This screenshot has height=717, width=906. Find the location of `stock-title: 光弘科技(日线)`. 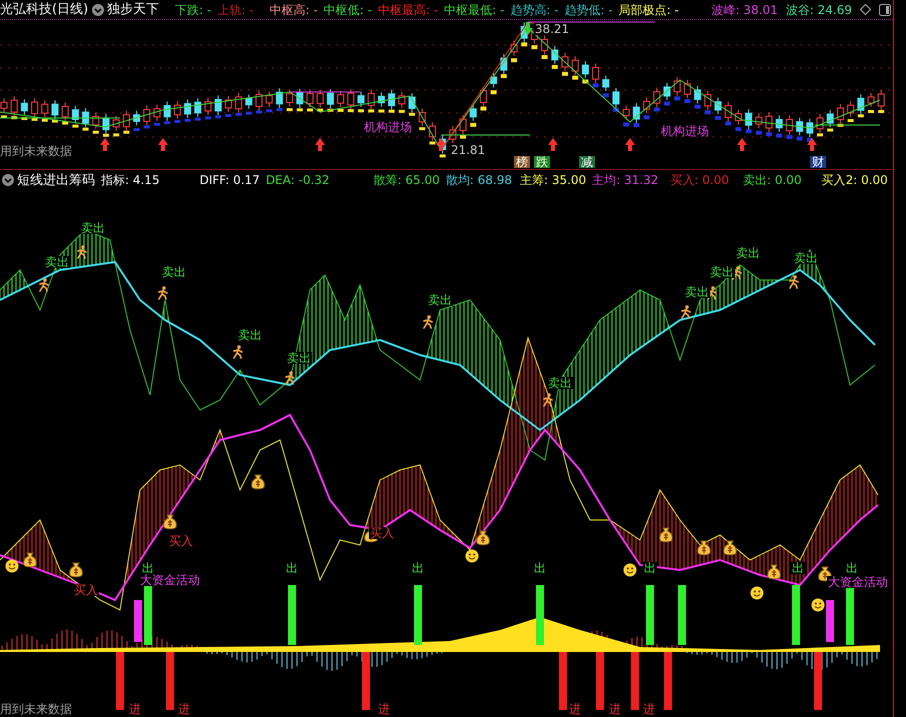

stock-title: 光弘科技(日线) is located at coordinates (44, 9).